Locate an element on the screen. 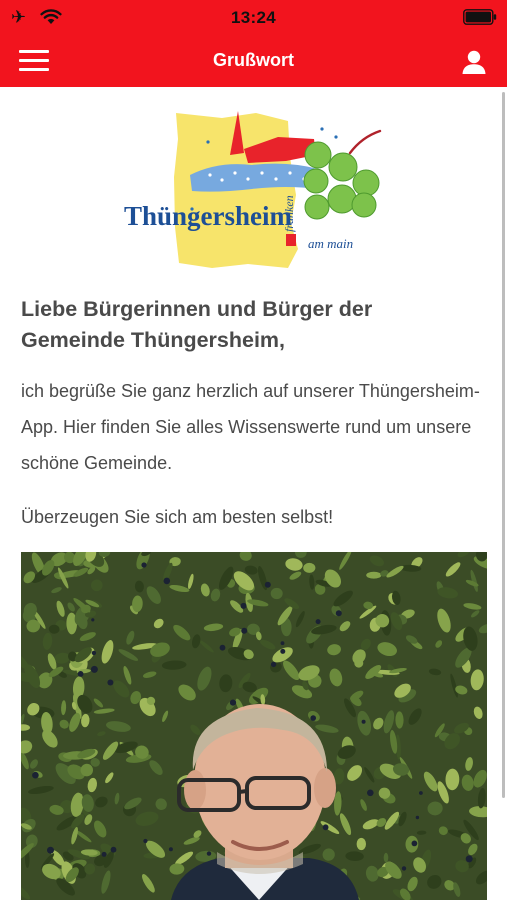 The width and height of the screenshot is (507, 900). scrollbar is located at coordinates (503, 445).